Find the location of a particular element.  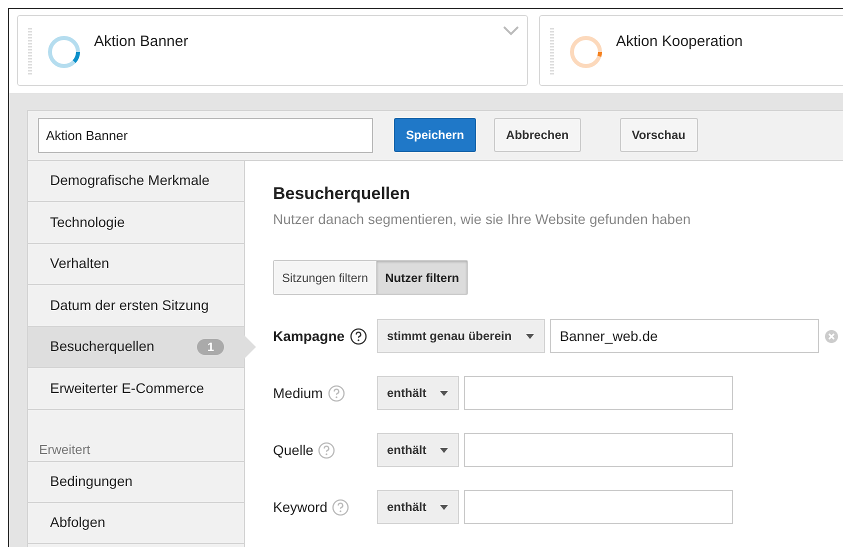

sidebar-item: Verhalten is located at coordinates (136, 264).